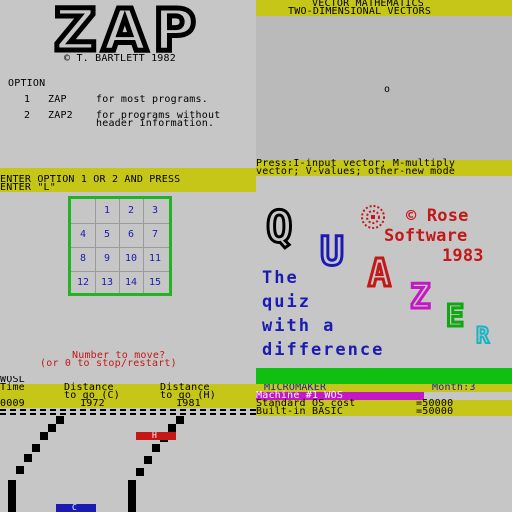 The height and width of the screenshot is (512, 512). I want to click on rose-logo-icon, so click(373, 217).